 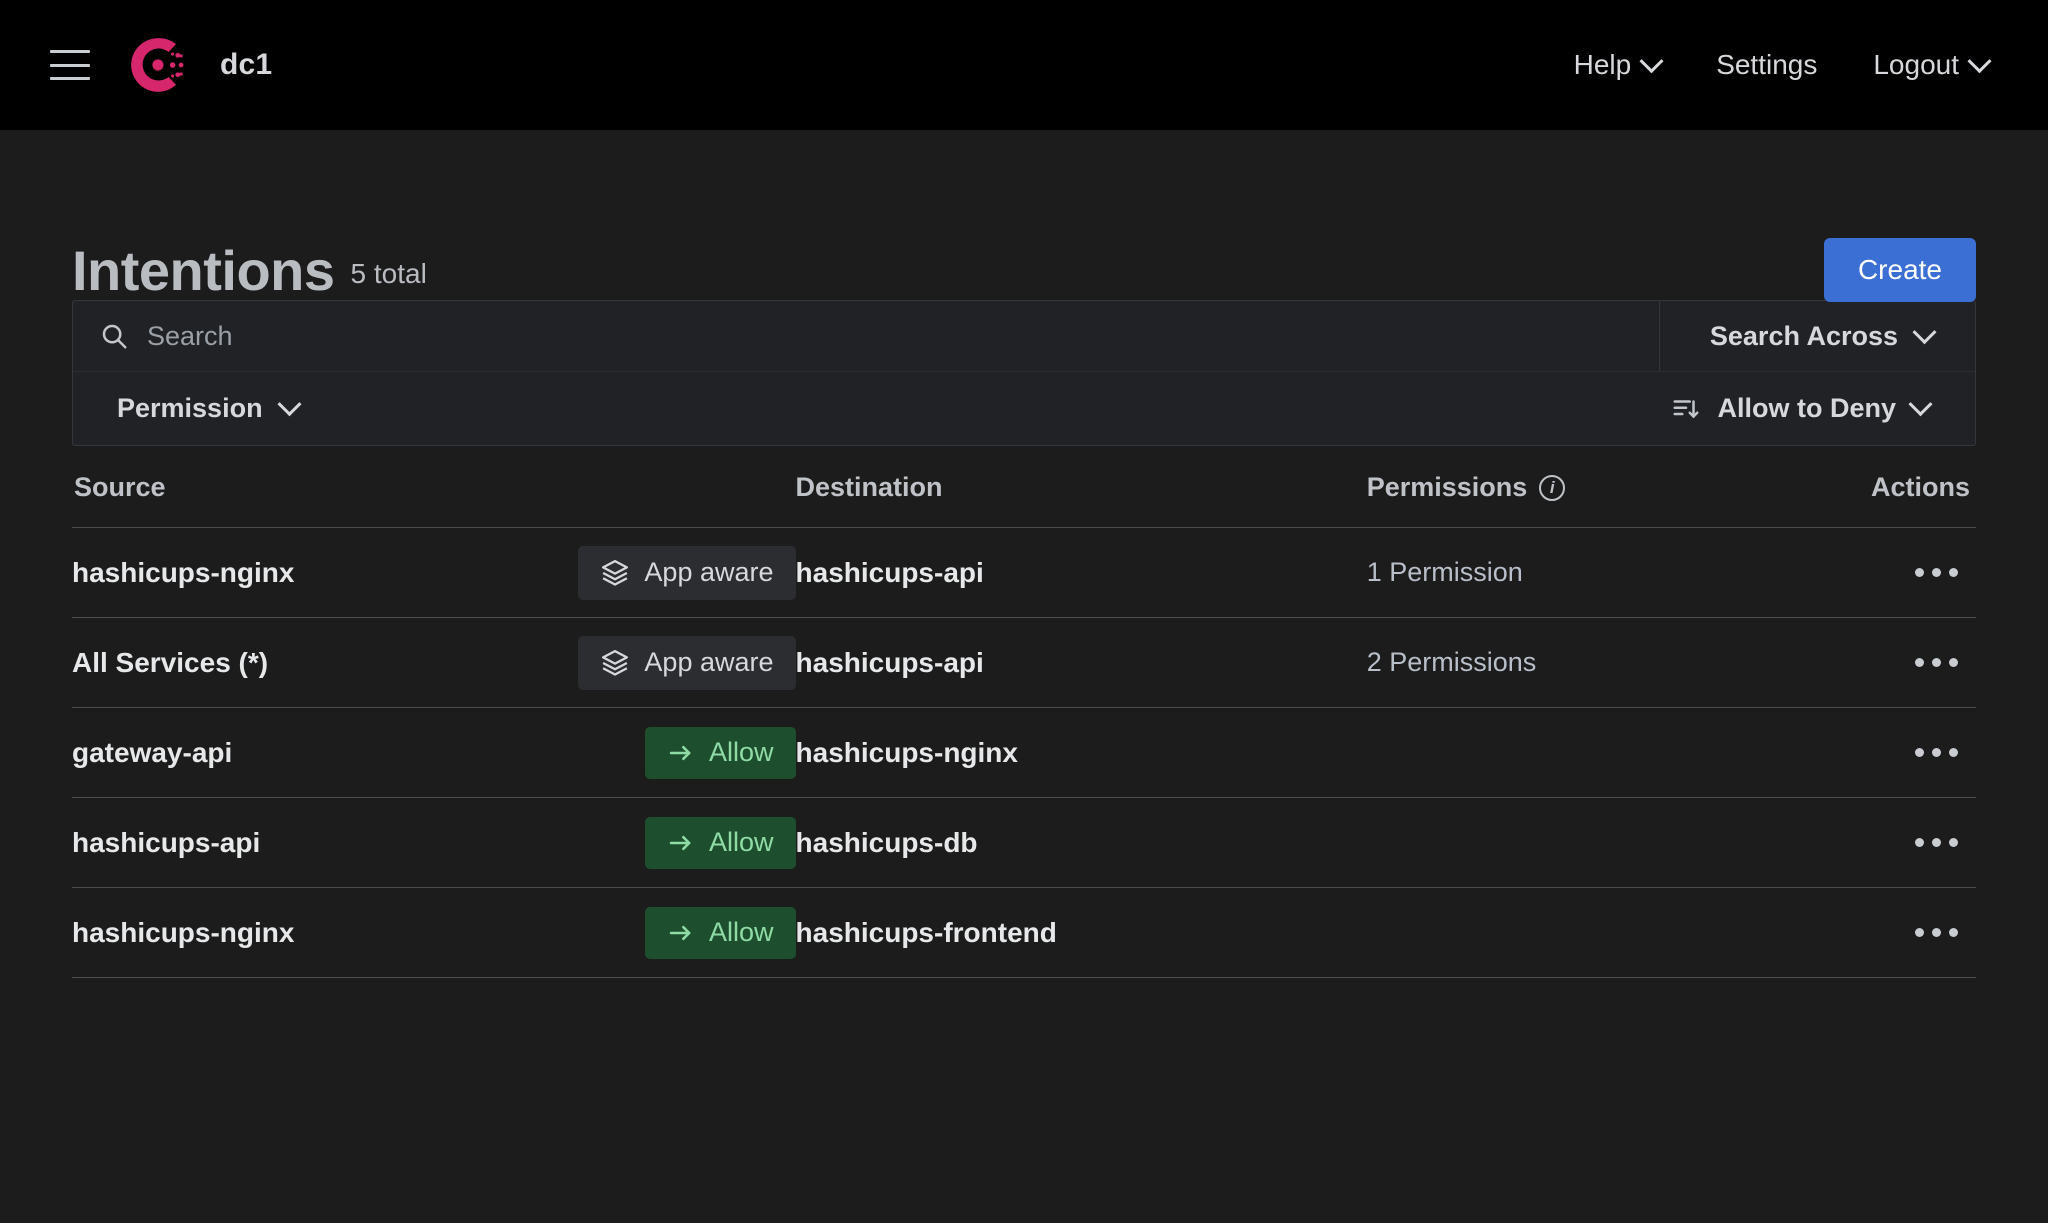 I want to click on source-service-name: All Services (*), so click(x=170, y=662).